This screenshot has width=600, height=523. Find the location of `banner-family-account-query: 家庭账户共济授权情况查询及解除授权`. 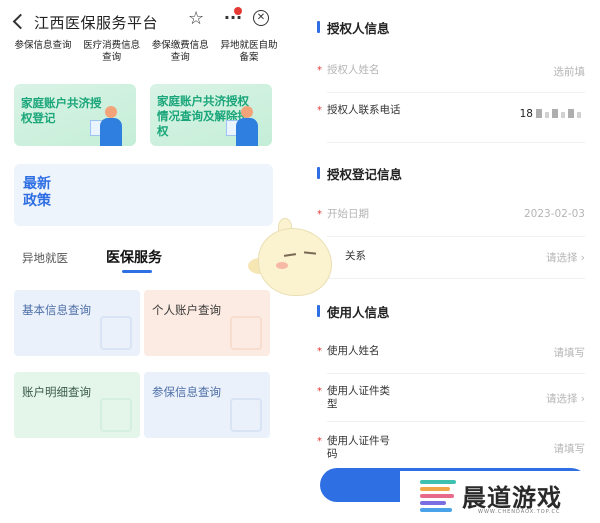

banner-family-account-query: 家庭账户共济授权情况查询及解除授权 is located at coordinates (211, 115).